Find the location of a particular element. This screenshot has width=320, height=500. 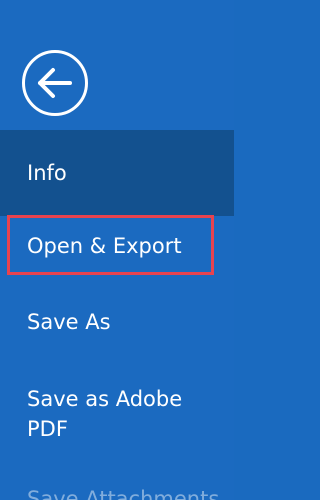

nav-item-open-export: Open & Export is located at coordinates (117, 246).